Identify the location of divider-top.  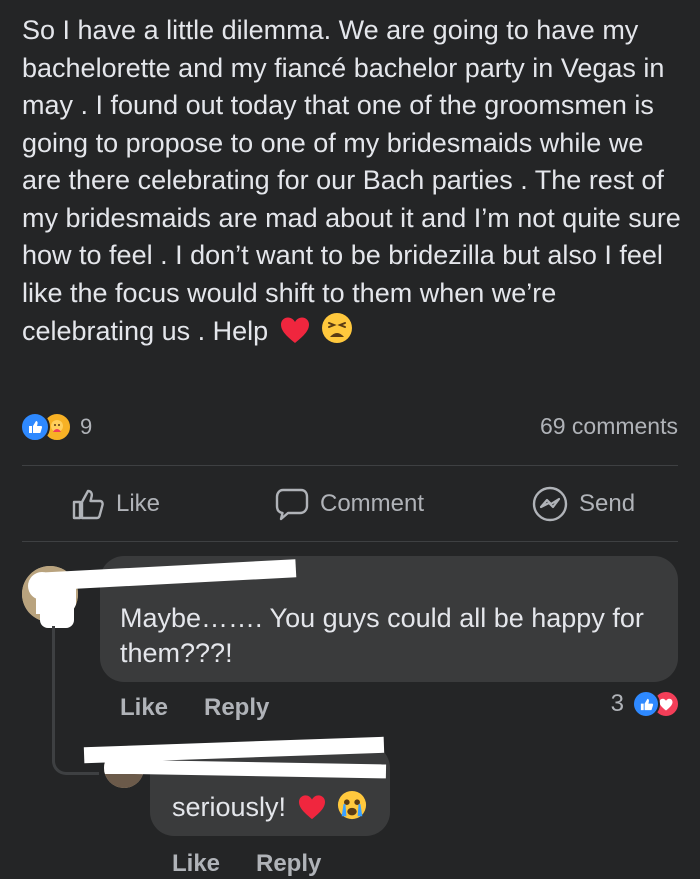
(350, 465).